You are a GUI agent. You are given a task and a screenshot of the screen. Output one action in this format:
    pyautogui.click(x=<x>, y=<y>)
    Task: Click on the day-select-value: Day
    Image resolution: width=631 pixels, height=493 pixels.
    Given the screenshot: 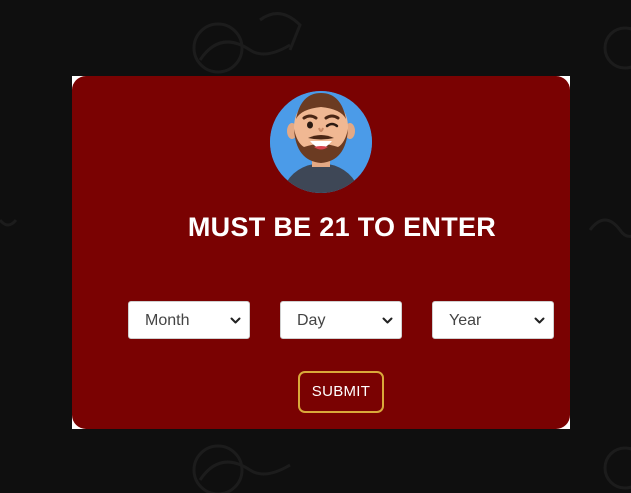 What is the action you would take?
    pyautogui.click(x=311, y=320)
    